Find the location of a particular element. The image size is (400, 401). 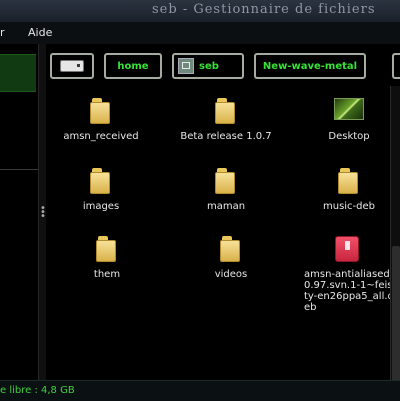

path-button-home: home is located at coordinates (133, 66).